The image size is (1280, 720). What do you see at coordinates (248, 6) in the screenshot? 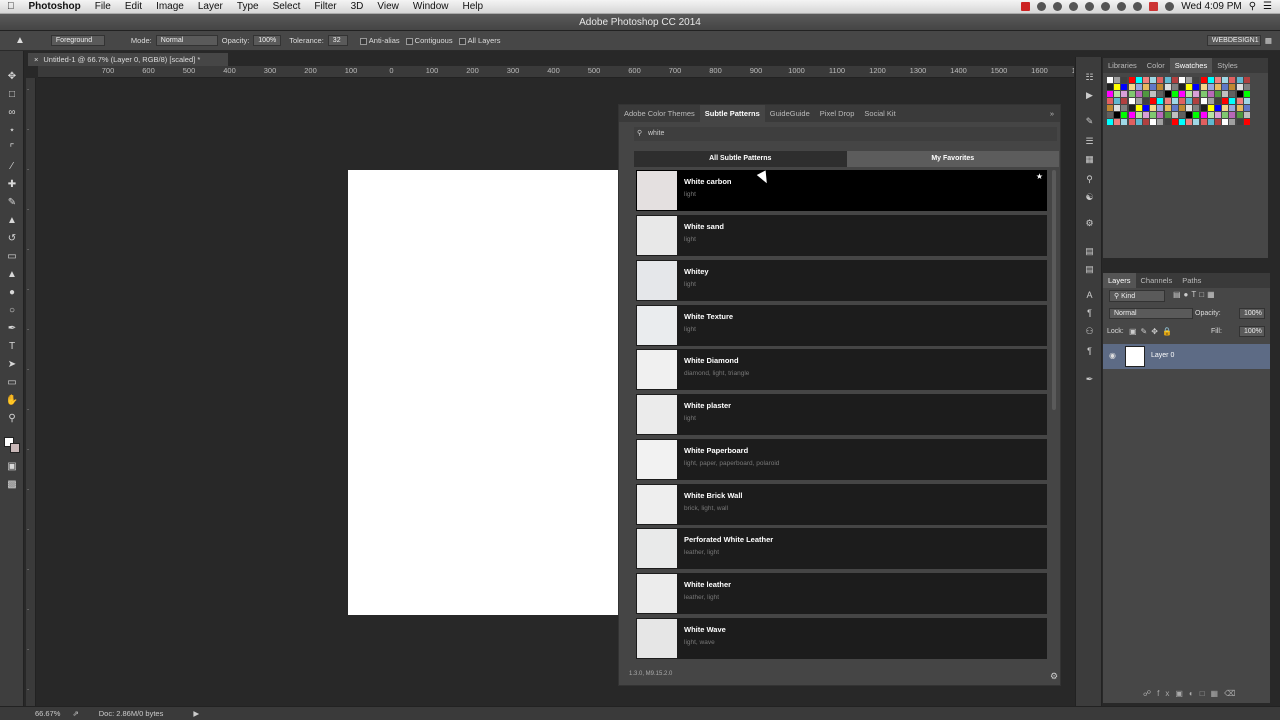
I see `menu-type: Type` at bounding box center [248, 6].